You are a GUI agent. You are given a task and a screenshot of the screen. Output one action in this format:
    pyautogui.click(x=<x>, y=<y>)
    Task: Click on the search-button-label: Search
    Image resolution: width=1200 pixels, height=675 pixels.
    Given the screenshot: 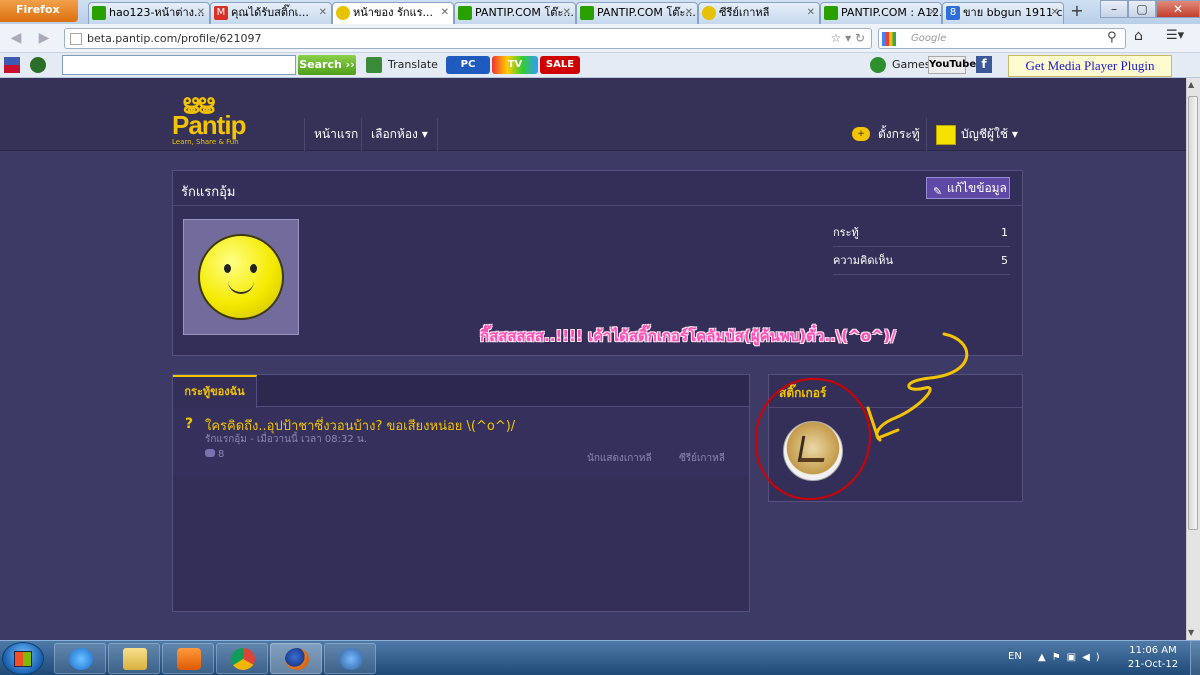 What is the action you would take?
    pyautogui.click(x=320, y=64)
    